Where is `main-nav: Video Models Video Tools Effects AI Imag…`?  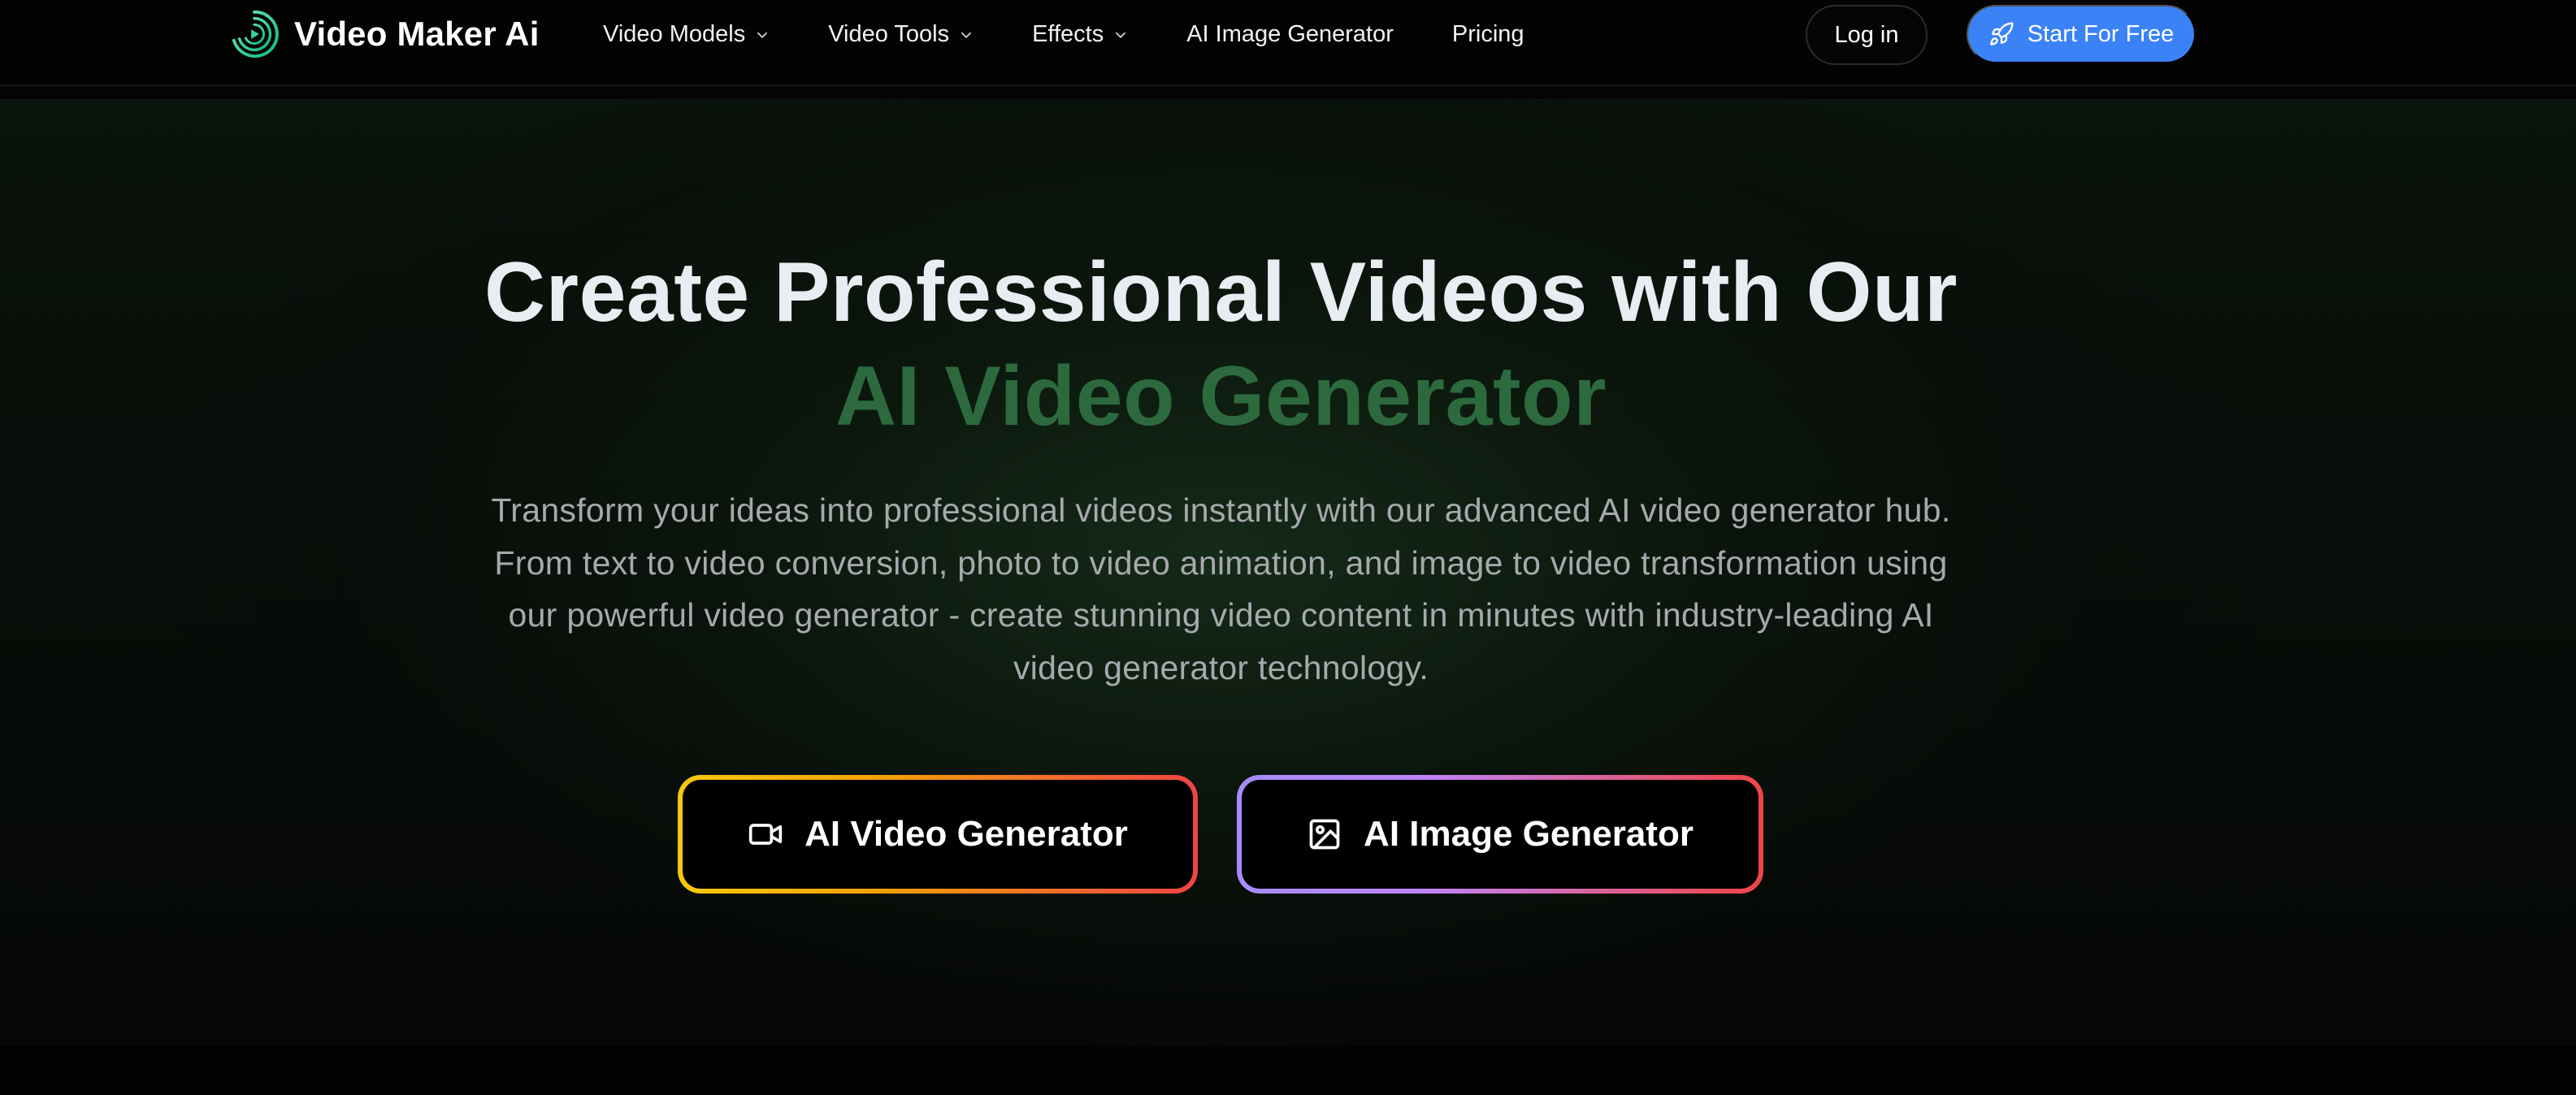
main-nav: Video Models Video Tools Effects AI Imag… is located at coordinates (1093, 34).